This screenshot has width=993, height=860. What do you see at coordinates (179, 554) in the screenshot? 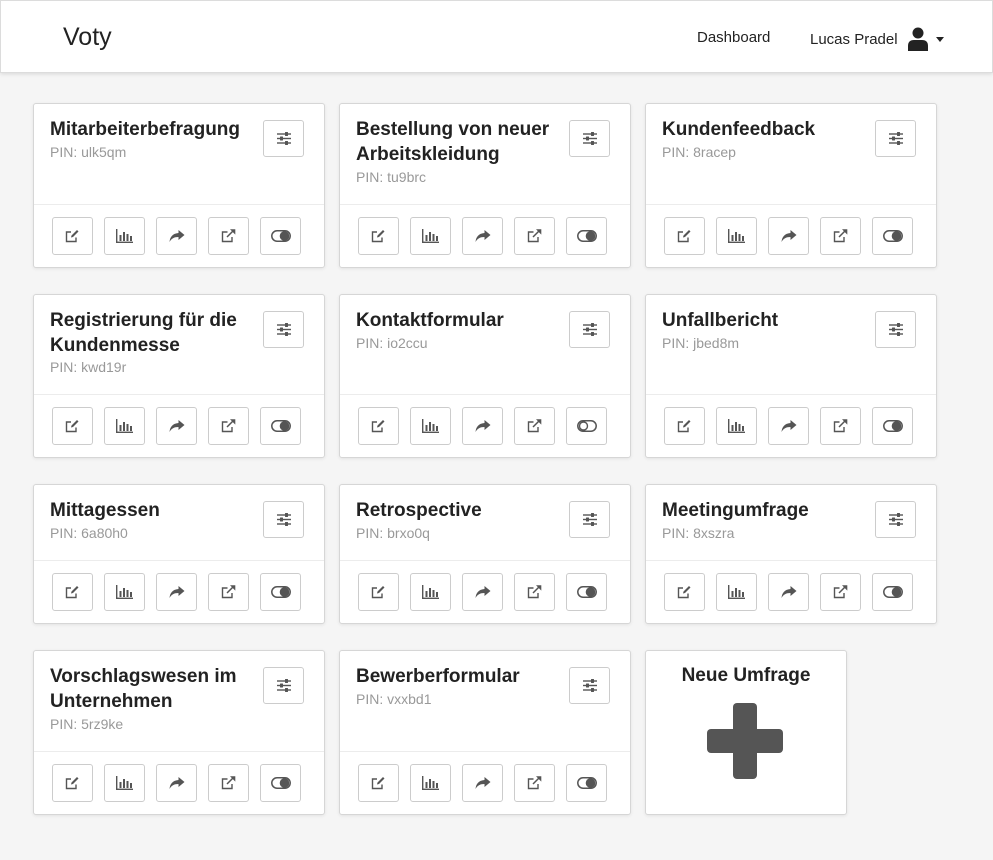
I see `survey-card: Mittagessen PIN: 6a80h0` at bounding box center [179, 554].